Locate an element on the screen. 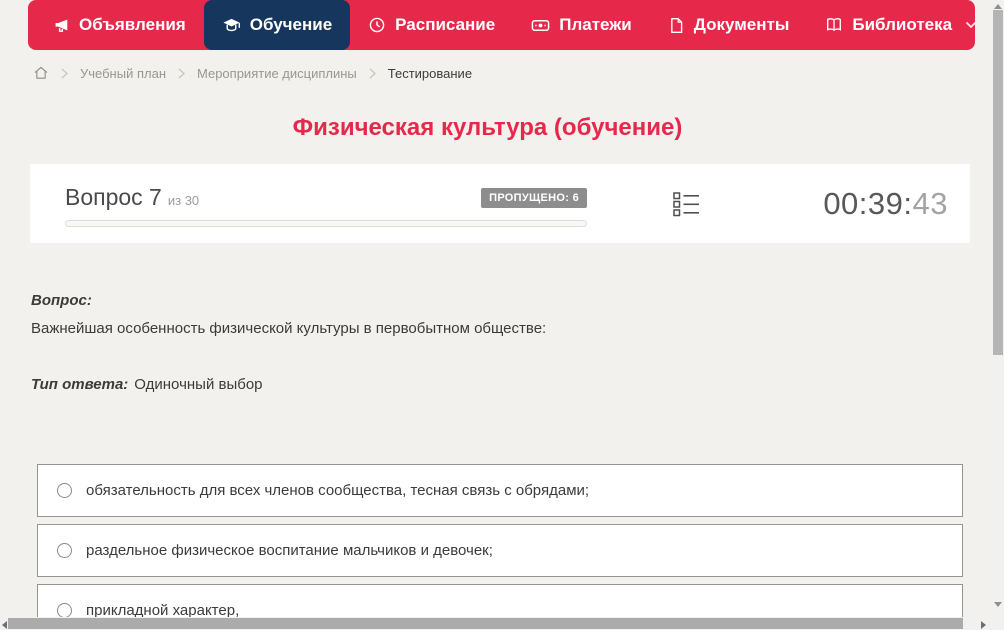 Image resolution: width=1004 pixels, height=630 pixels. open-book-icon is located at coordinates (834, 25).